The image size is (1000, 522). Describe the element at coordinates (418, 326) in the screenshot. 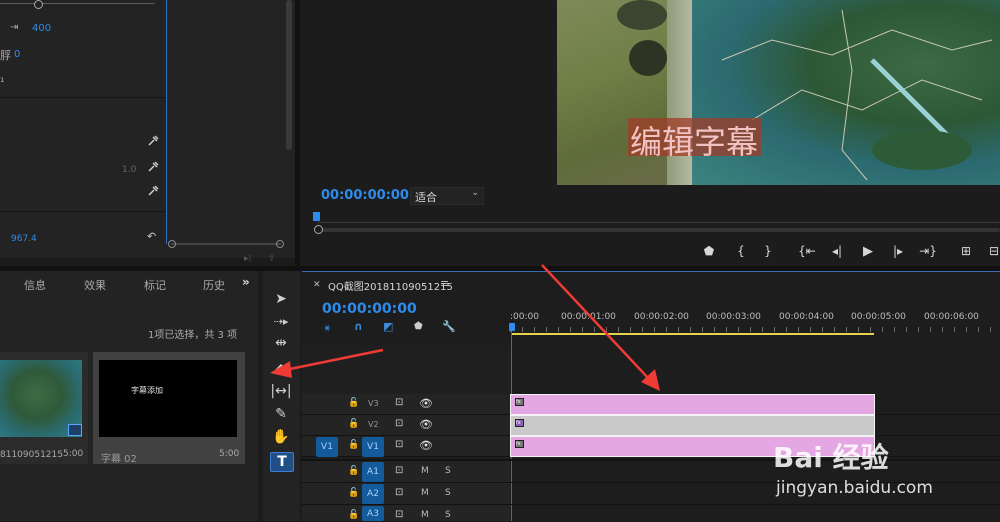

I see `marker-icon: ⬟` at that location.